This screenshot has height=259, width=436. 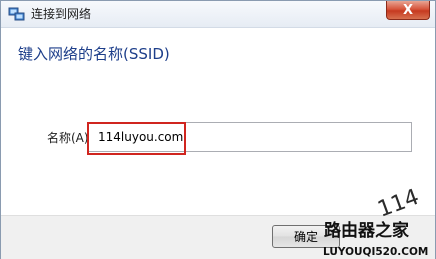 I want to click on title-bar: 连接到网络 X, so click(x=218, y=14).